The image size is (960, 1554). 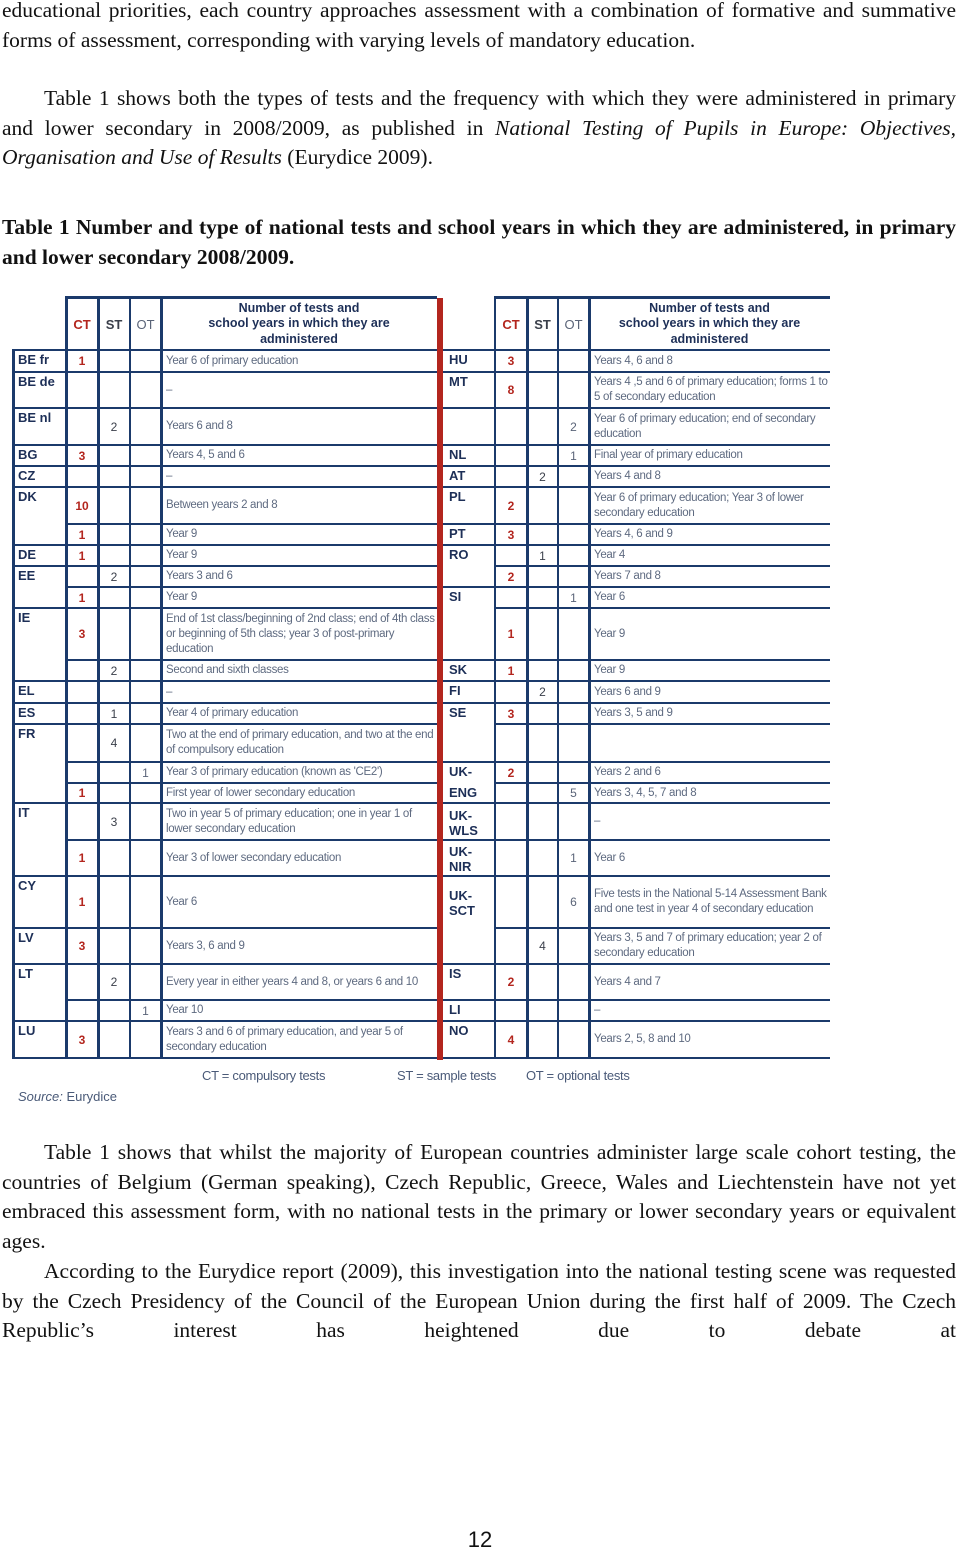 I want to click on right-header-desc-line-3: administered, so click(x=709, y=338).